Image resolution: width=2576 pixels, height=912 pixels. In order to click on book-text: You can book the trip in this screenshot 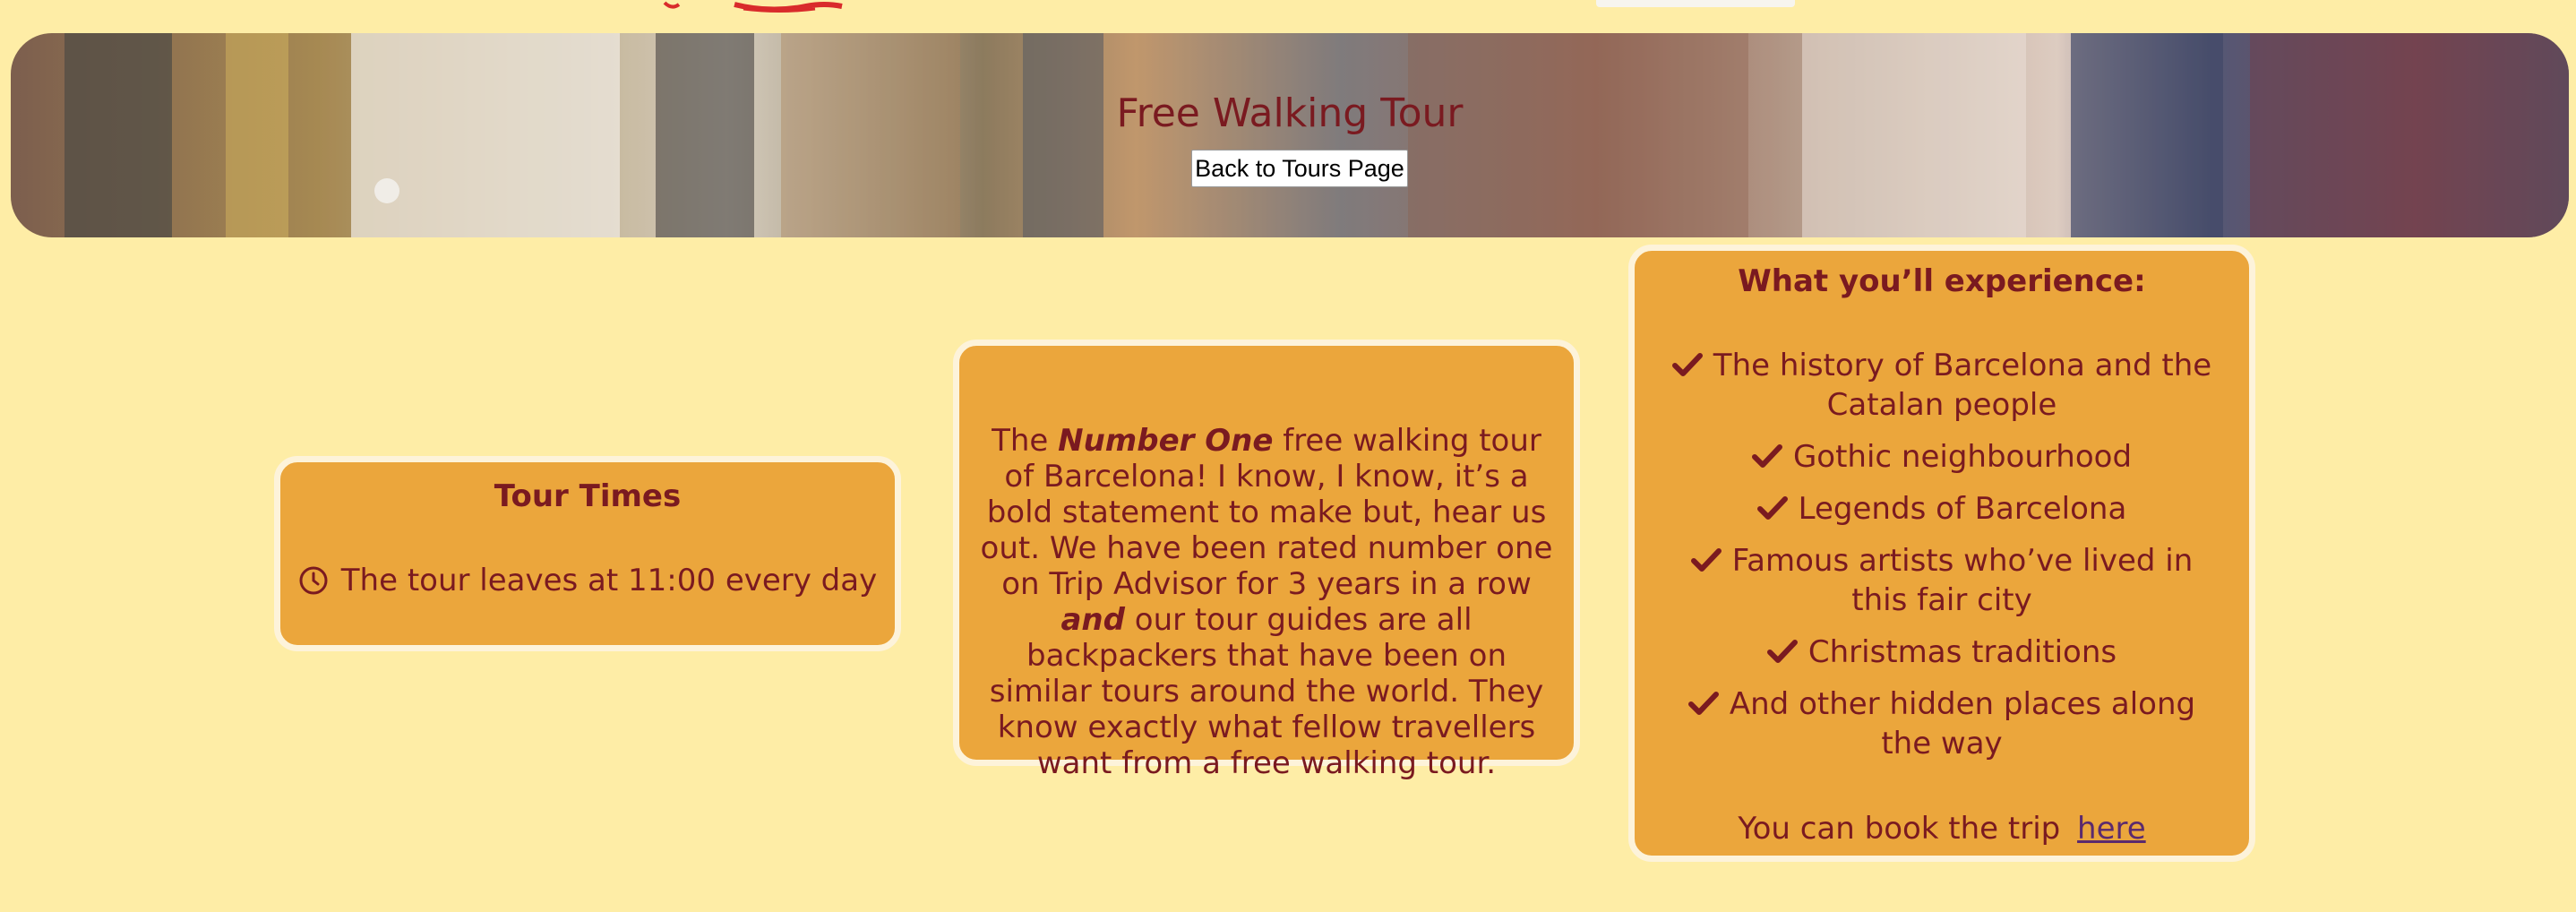, I will do `click(1899, 829)`.